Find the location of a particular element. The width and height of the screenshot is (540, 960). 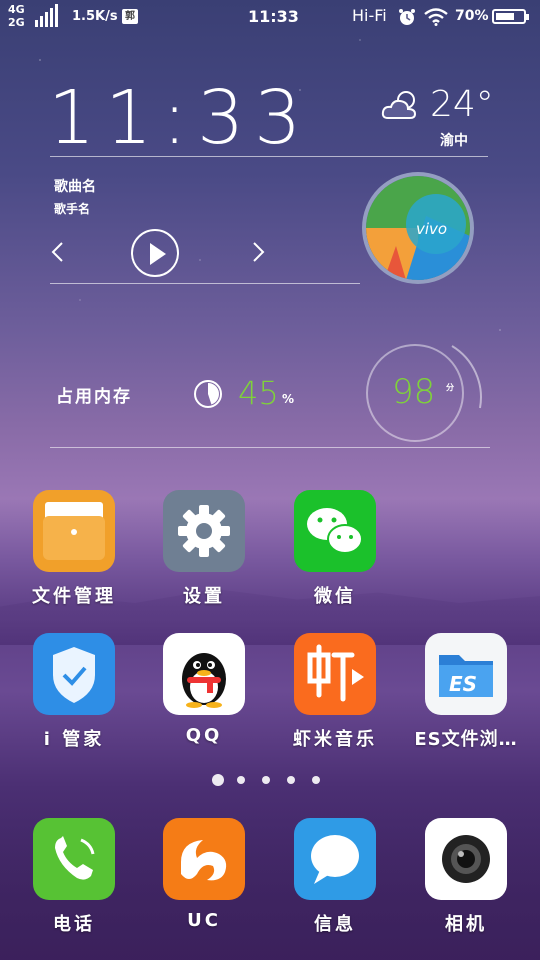

memory-percent-unit: % is located at coordinates (288, 399).